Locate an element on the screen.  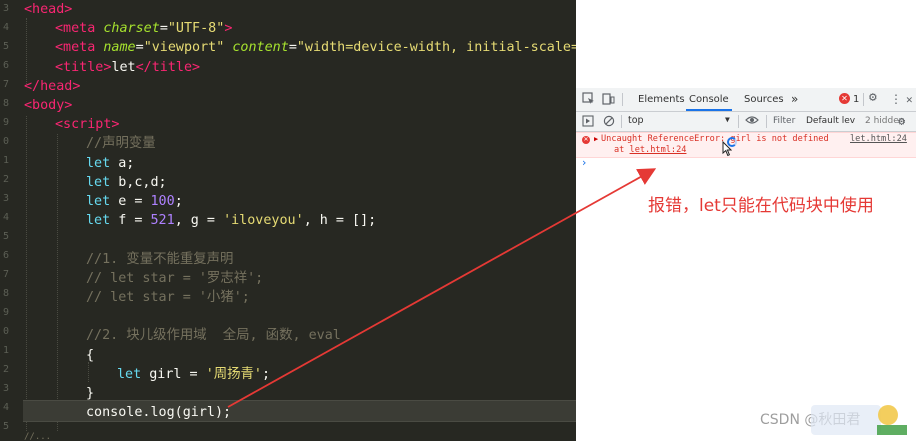
line-number: 8 is located at coordinates (5, 293).